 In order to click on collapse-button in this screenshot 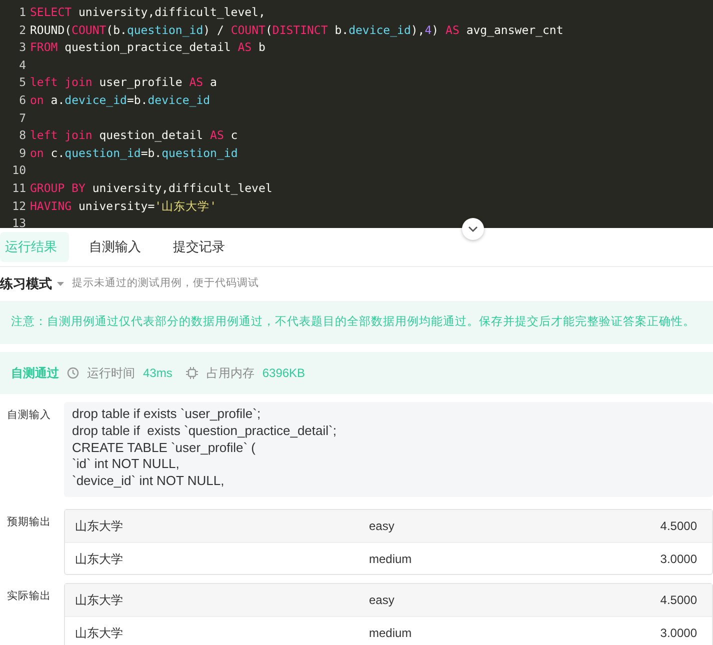, I will do `click(473, 229)`.